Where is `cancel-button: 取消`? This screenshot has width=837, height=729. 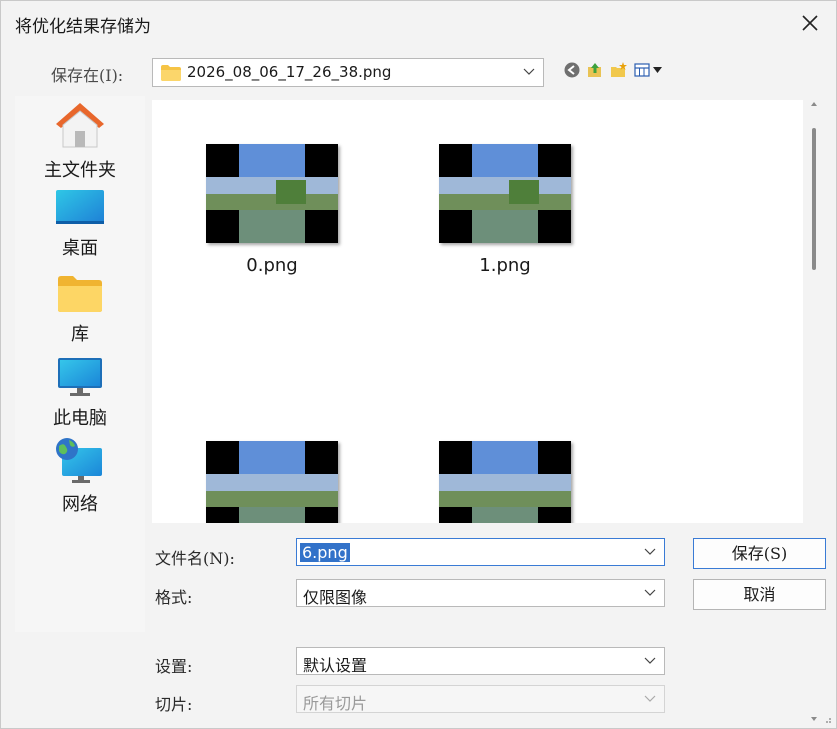 cancel-button: 取消 is located at coordinates (759, 594).